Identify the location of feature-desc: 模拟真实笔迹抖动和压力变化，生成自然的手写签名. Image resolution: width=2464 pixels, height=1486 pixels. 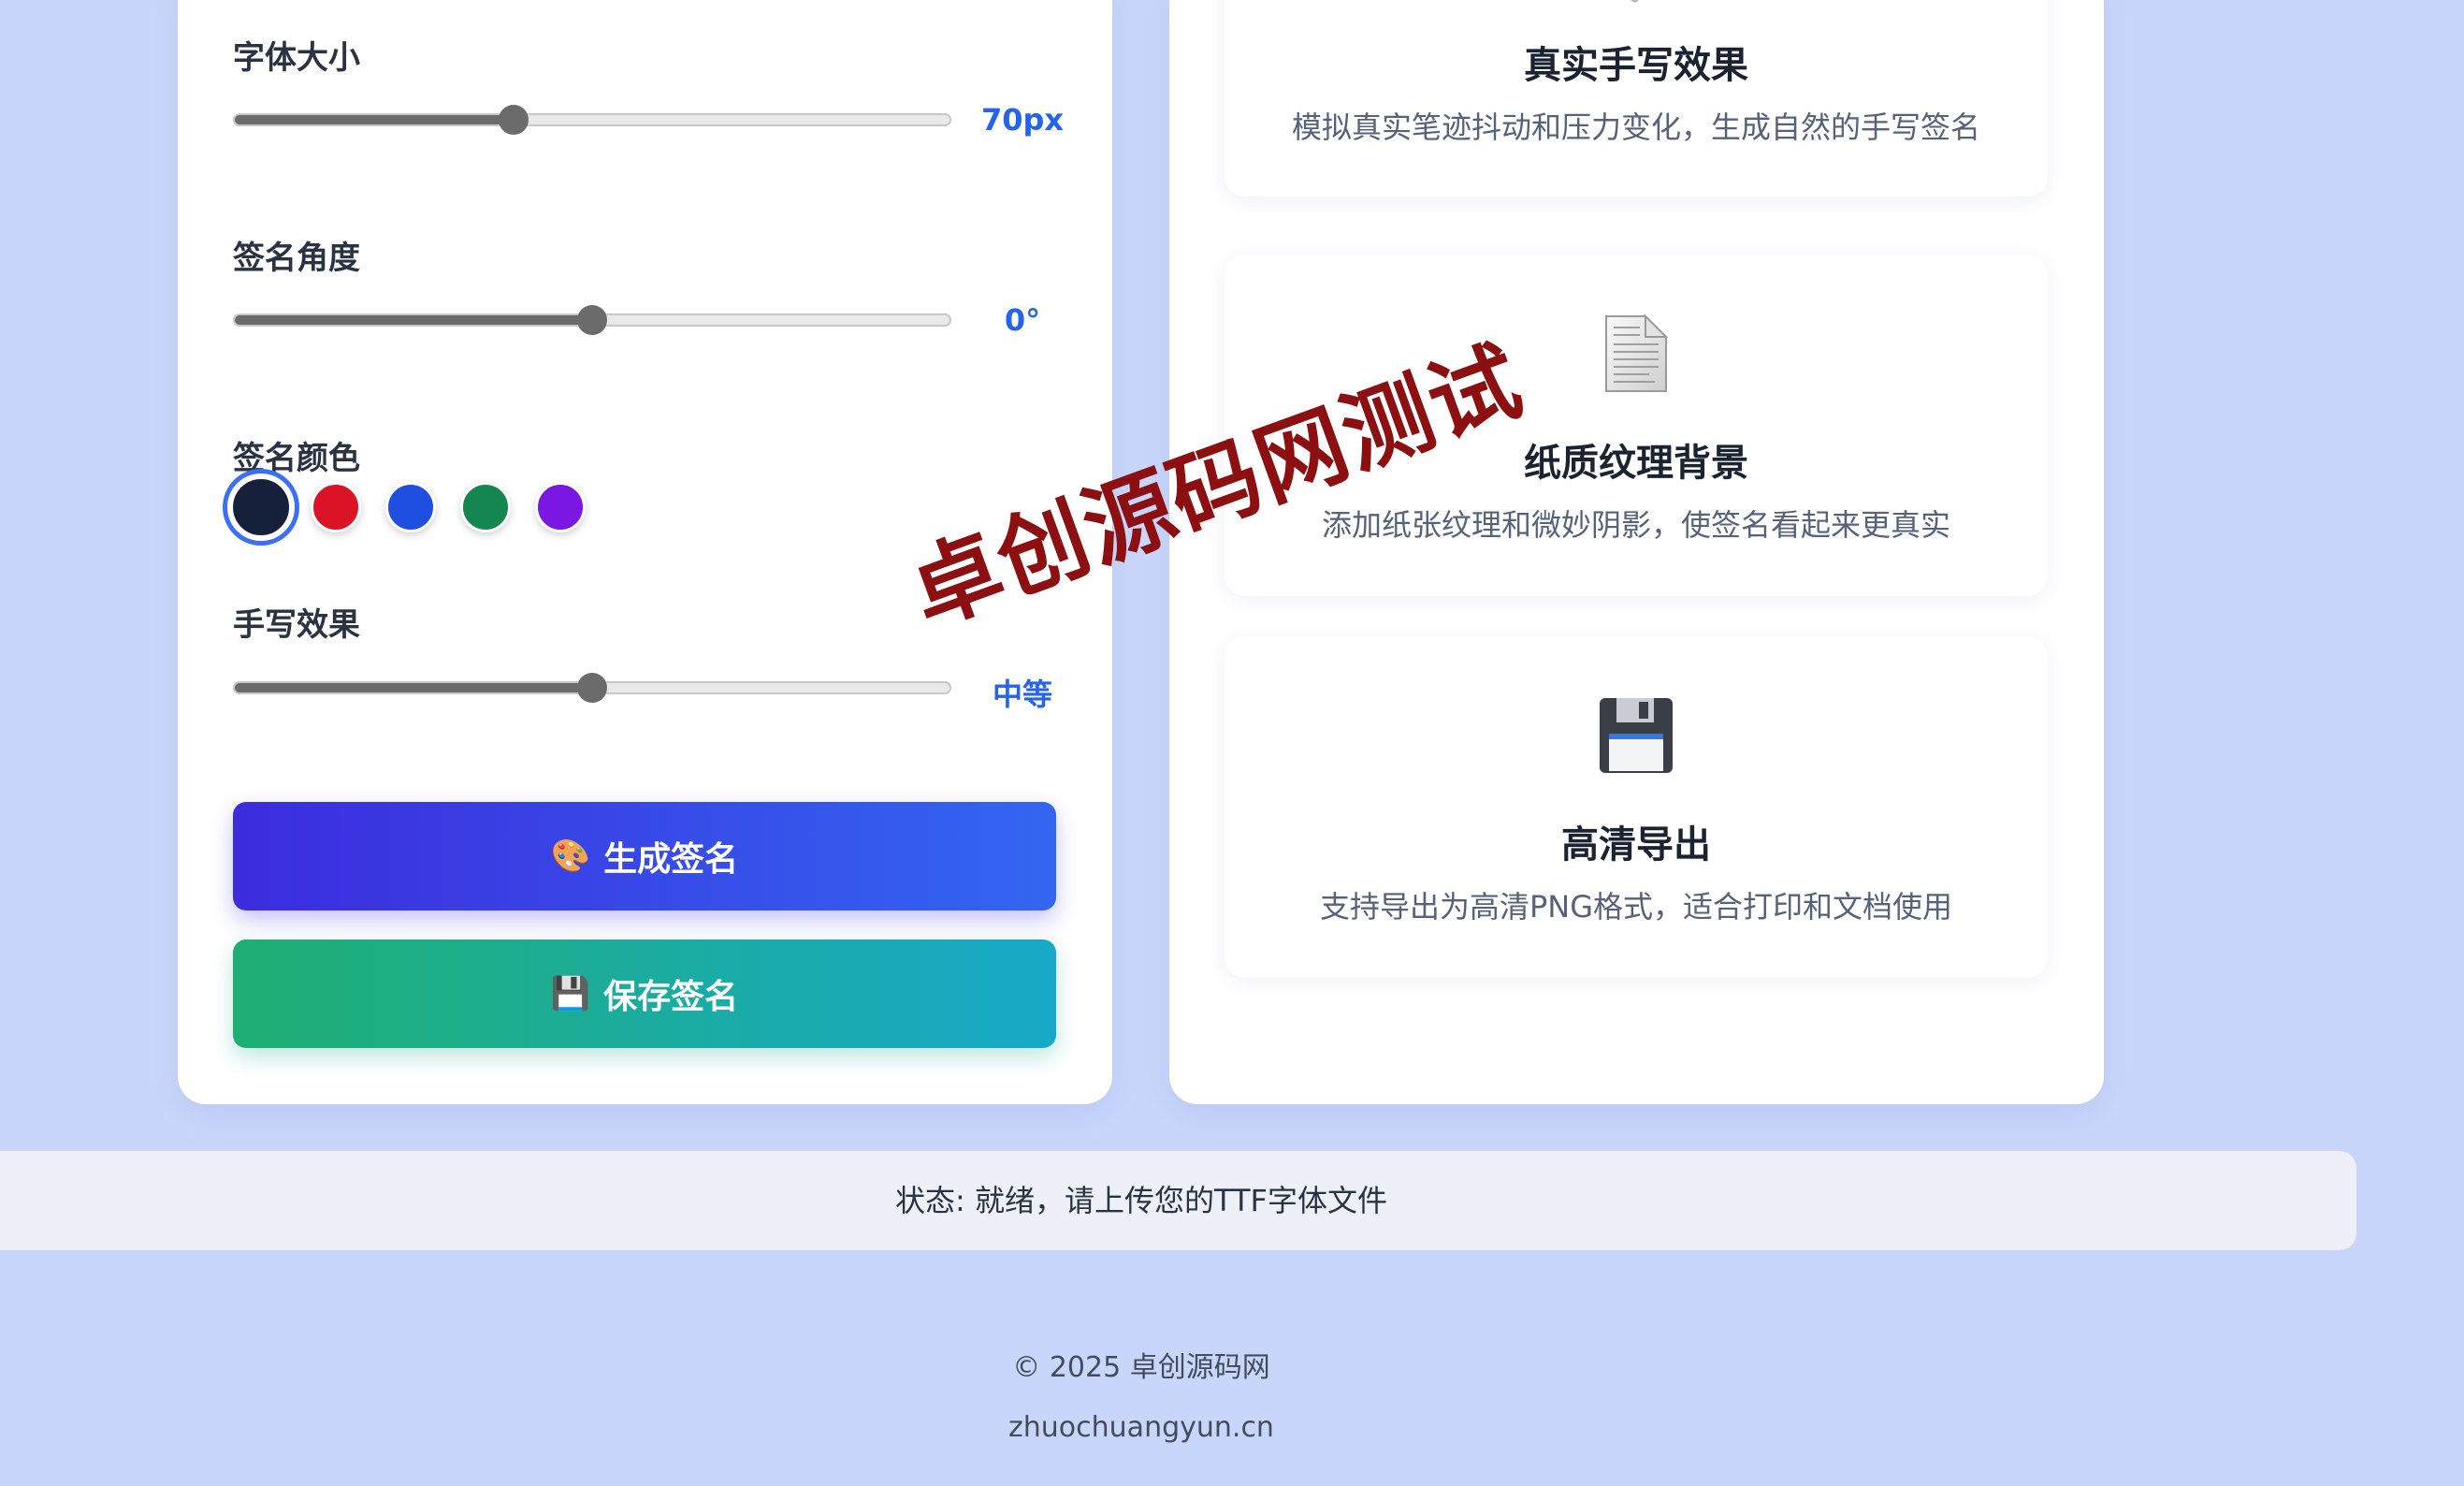
(1635, 127).